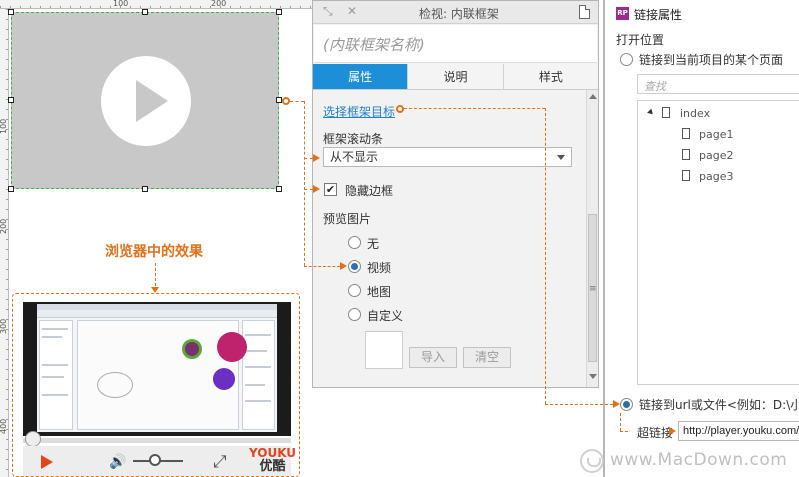 The height and width of the screenshot is (477, 799). Describe the element at coordinates (651, 112) in the screenshot. I see `tree-expand-icon` at that location.